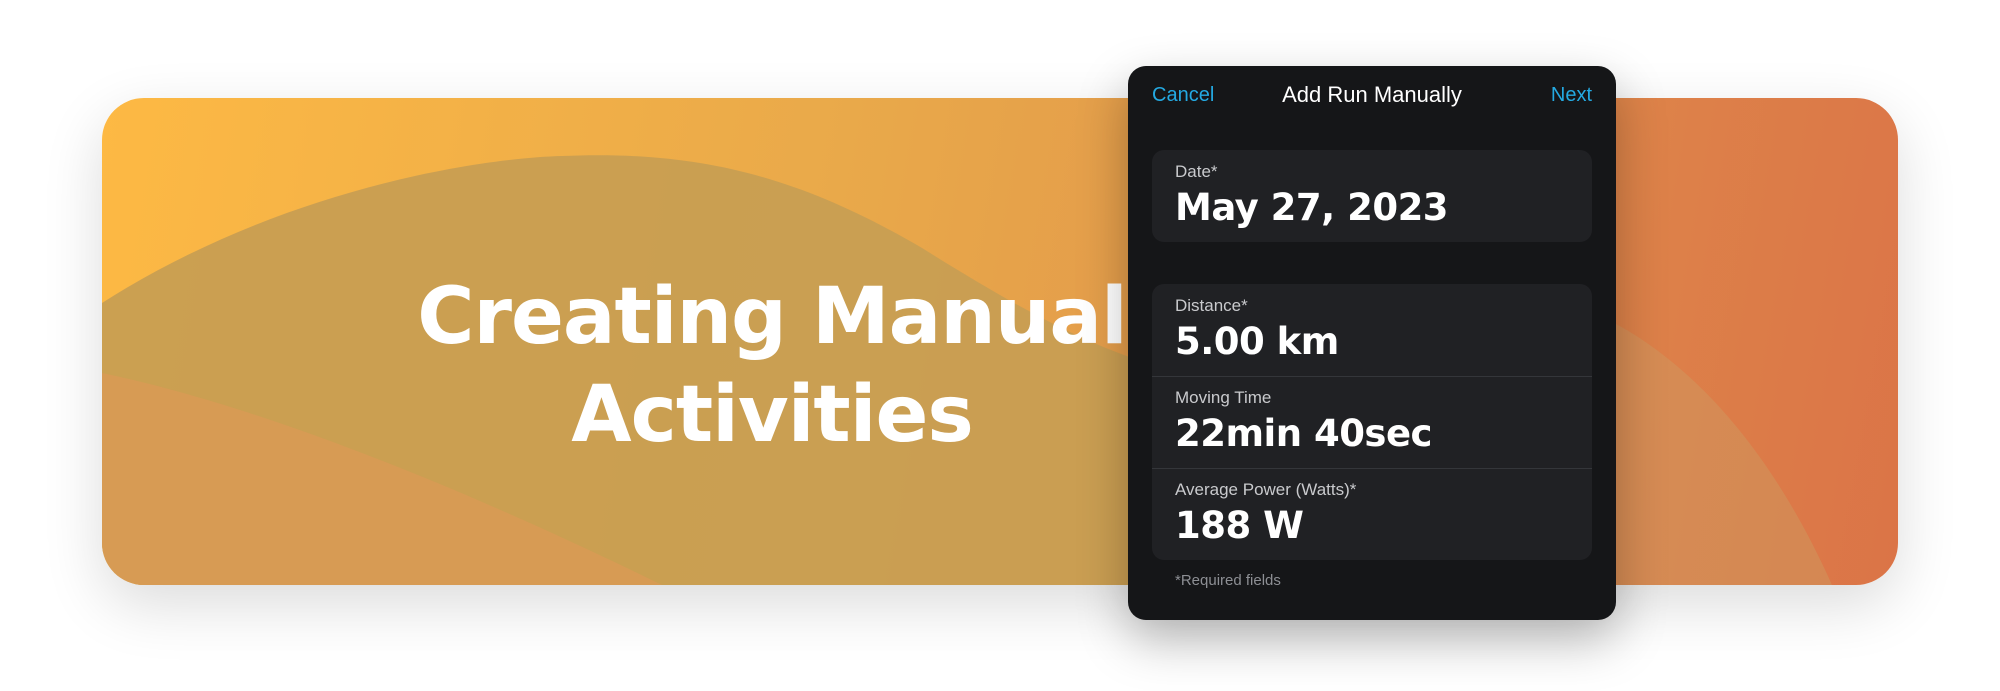  What do you see at coordinates (1228, 580) in the screenshot?
I see `required-fields-note: *Required fields` at bounding box center [1228, 580].